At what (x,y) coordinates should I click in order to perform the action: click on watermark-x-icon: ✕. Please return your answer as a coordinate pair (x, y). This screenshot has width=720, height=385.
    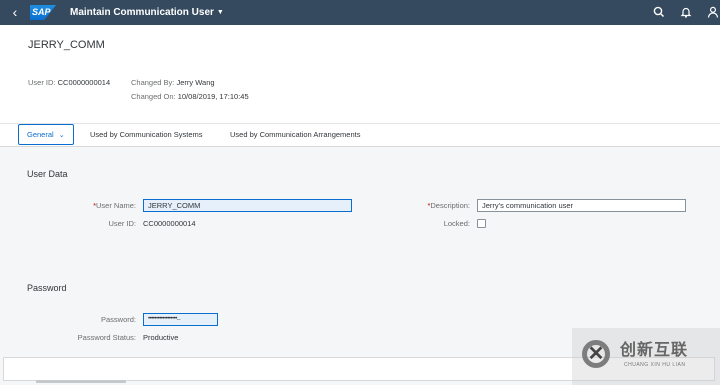
    Looking at the image, I should click on (596, 354).